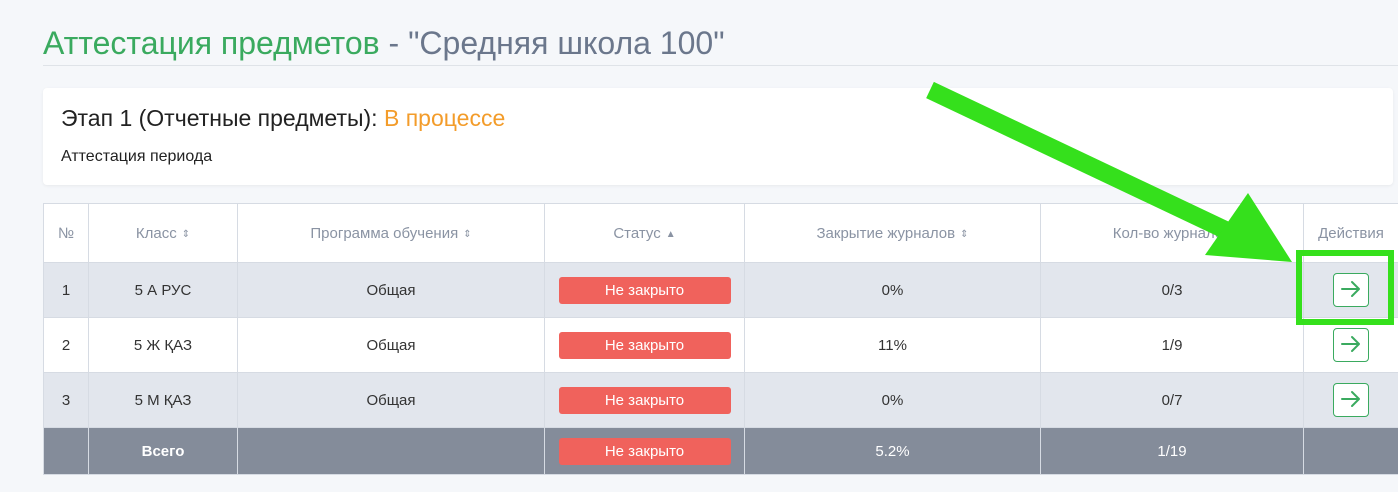 The image size is (1398, 492). What do you see at coordinates (391, 233) in the screenshot?
I see `header-program: Программа обучения ⇕` at bounding box center [391, 233].